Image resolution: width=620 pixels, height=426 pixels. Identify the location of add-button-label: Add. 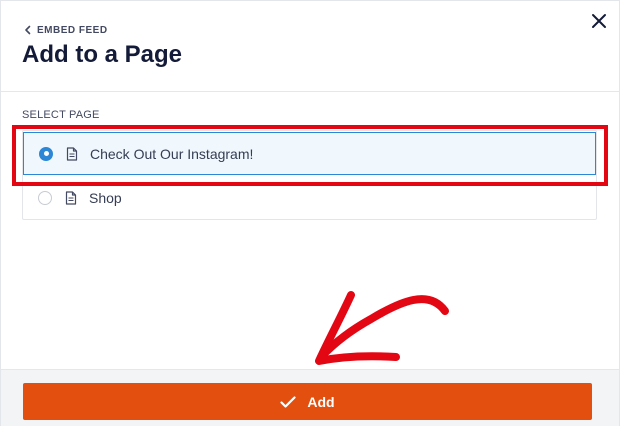
(321, 401).